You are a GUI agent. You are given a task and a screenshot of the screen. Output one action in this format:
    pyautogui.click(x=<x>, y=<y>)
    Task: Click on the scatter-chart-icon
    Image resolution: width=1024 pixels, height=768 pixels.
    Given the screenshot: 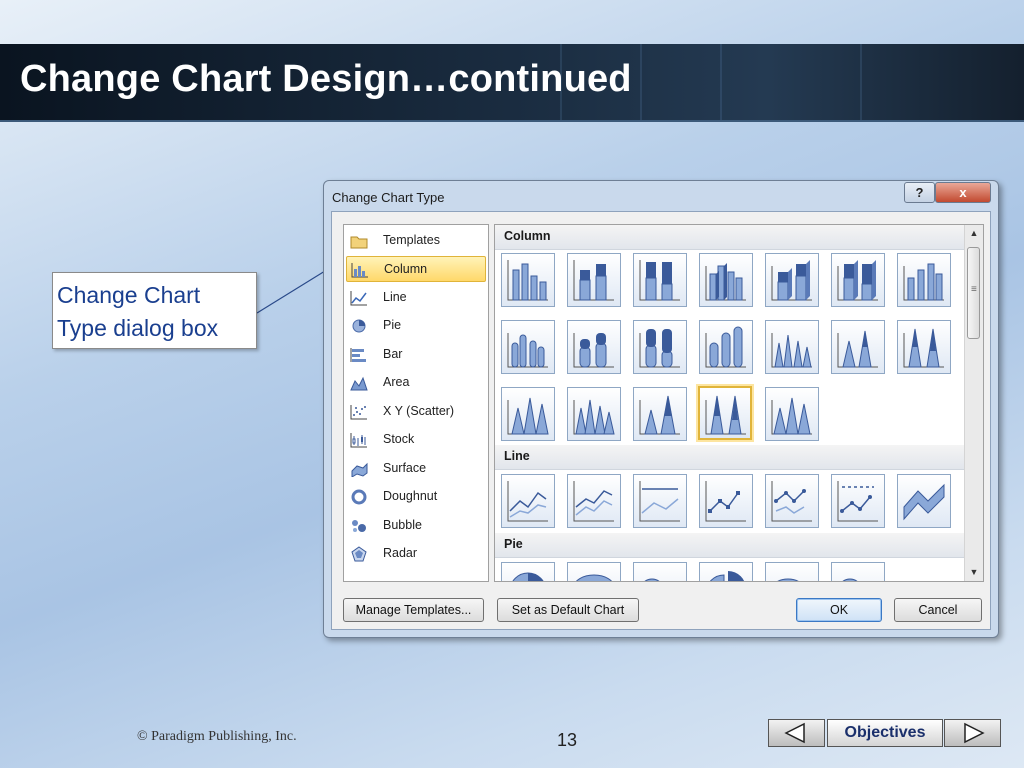 What is the action you would take?
    pyautogui.click(x=358, y=412)
    